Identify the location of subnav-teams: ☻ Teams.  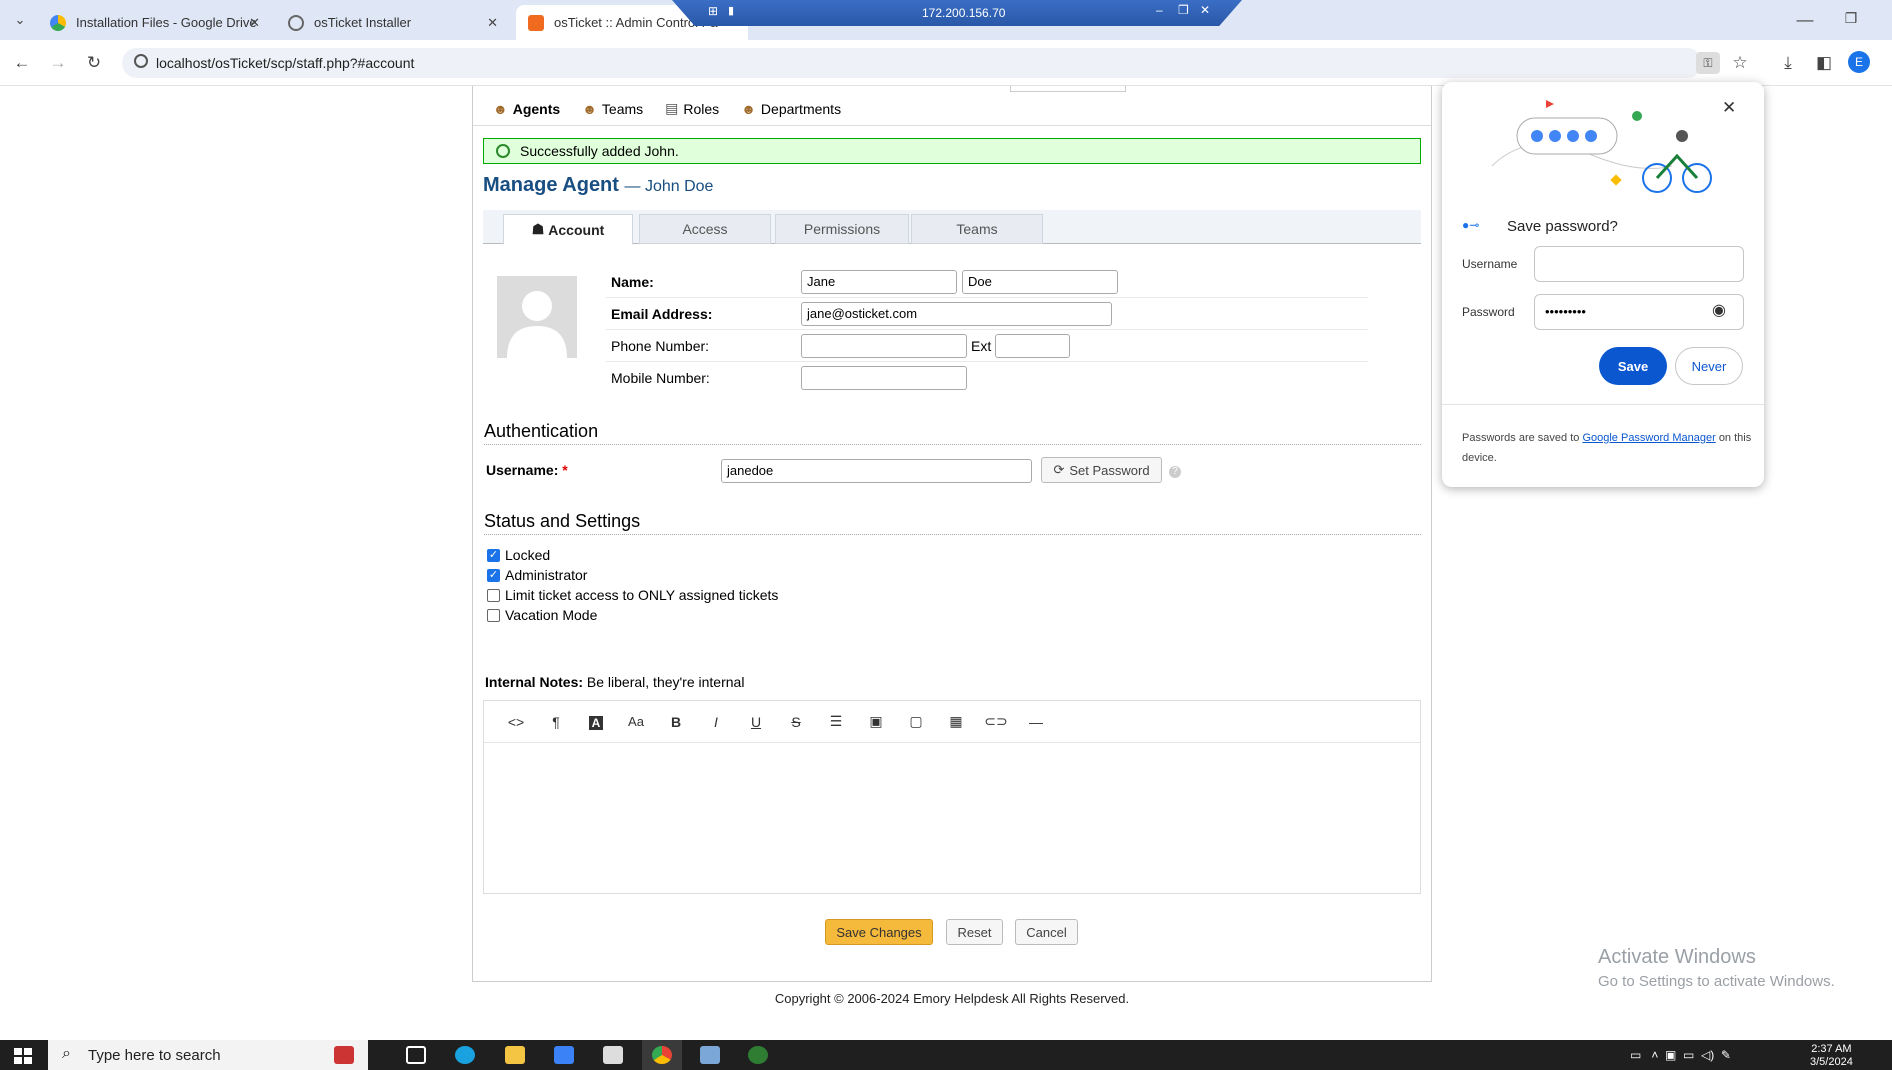
(612, 109).